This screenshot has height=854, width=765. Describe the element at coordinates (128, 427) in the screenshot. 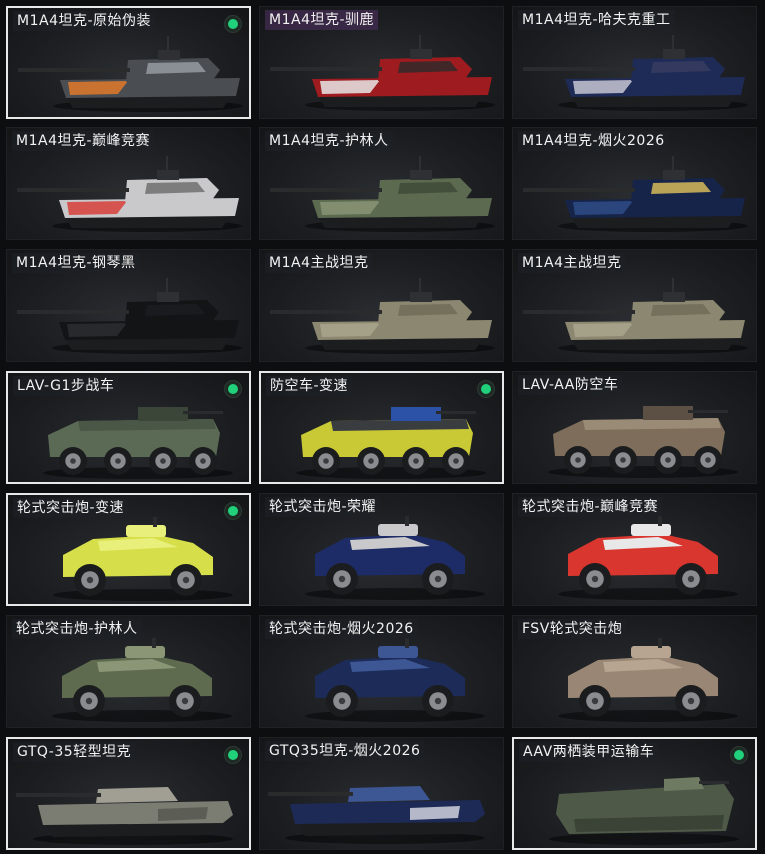

I see `vehicle-skin-card: LAV-G1步战车` at that location.